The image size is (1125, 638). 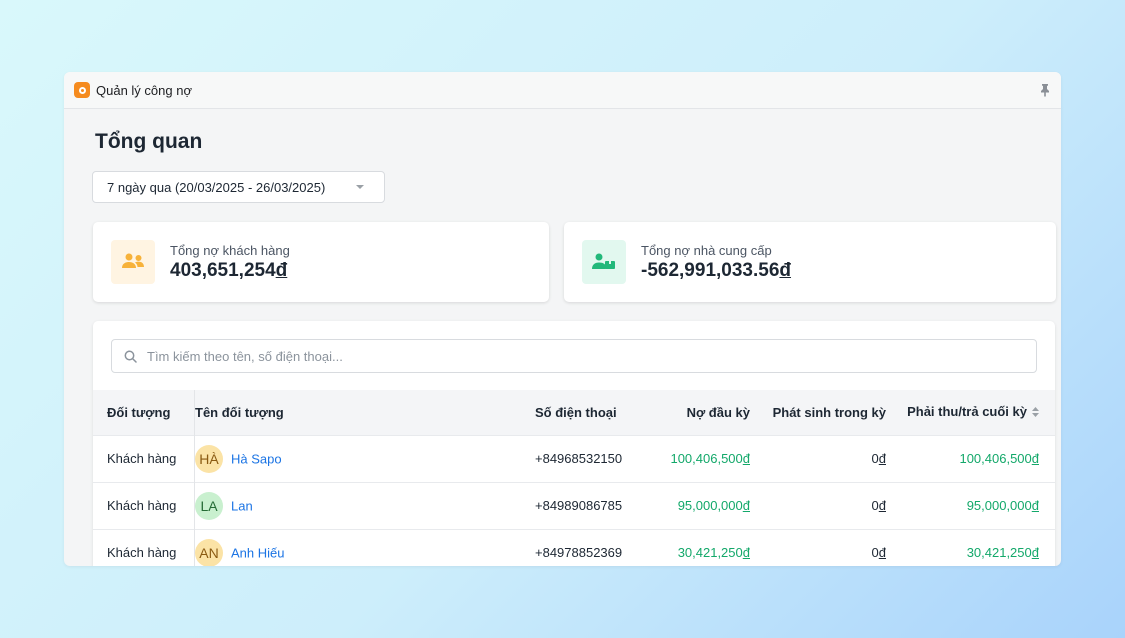 I want to click on col-header-phone: Số điện thoại, so click(x=576, y=412).